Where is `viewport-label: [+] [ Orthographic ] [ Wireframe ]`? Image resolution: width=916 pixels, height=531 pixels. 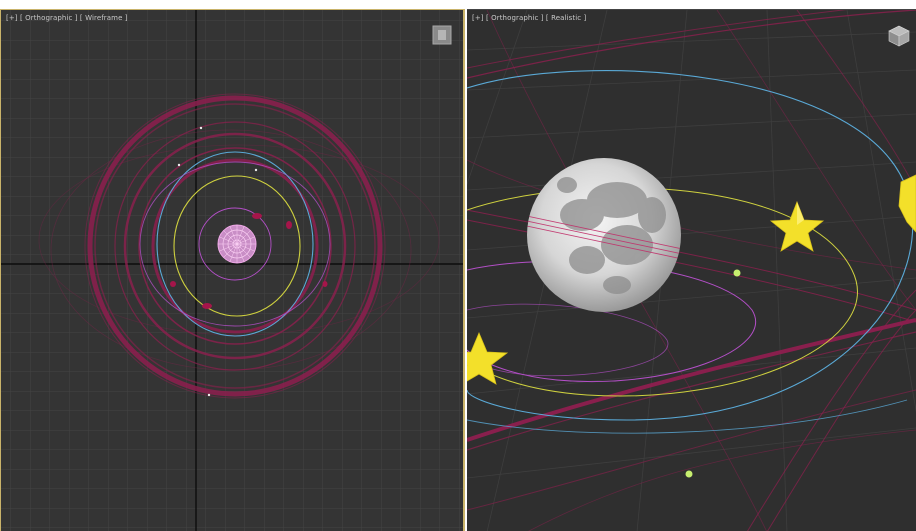 viewport-label: [+] [ Orthographic ] [ Wireframe ] is located at coordinates (67, 18).